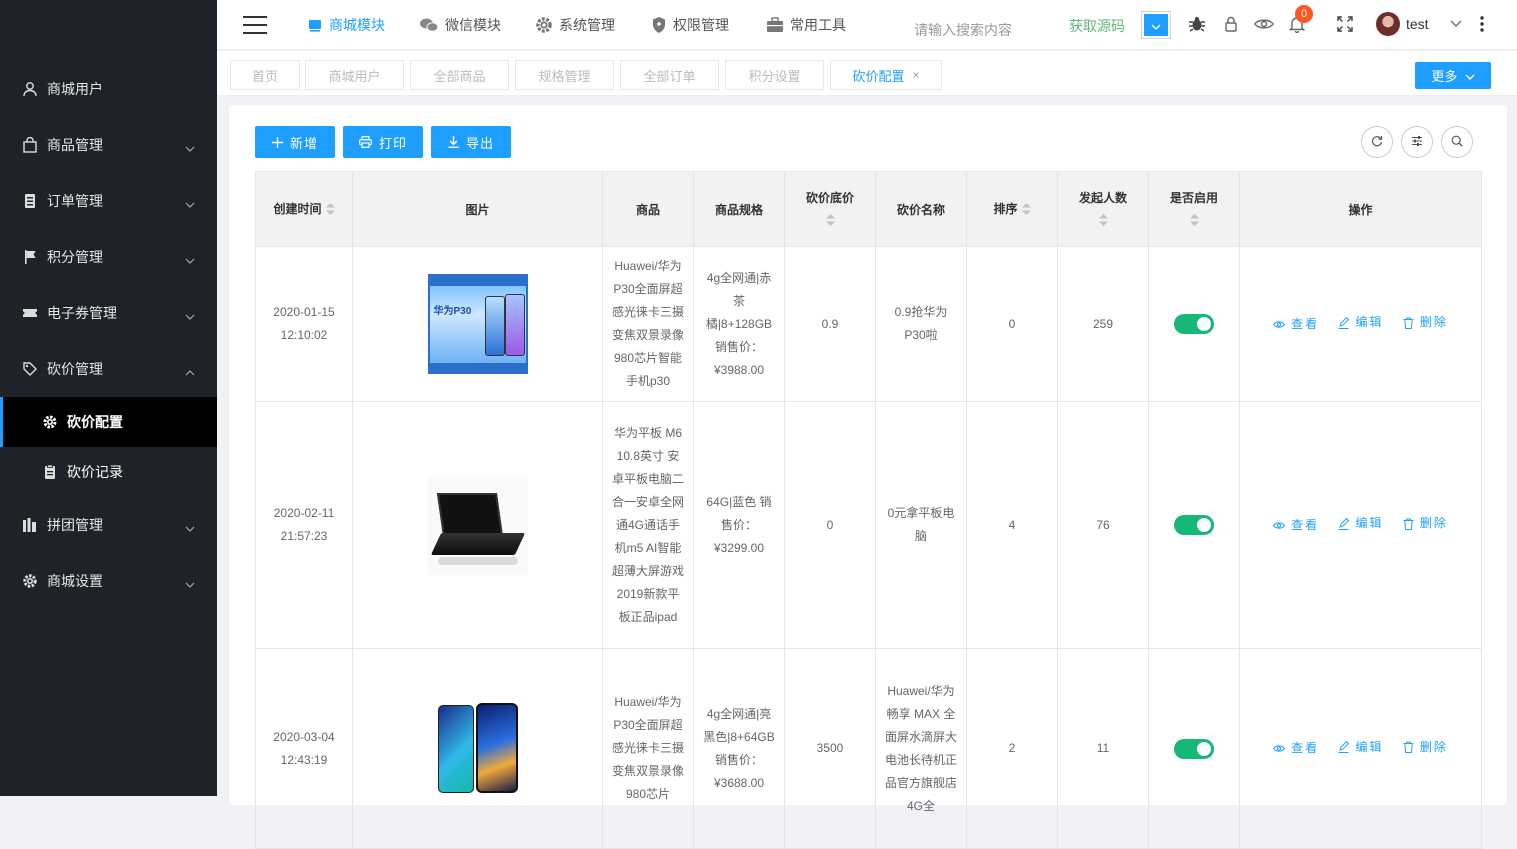 The image size is (1517, 849). Describe the element at coordinates (830, 209) in the screenshot. I see `col-floor-price: 砍价底价` at that location.